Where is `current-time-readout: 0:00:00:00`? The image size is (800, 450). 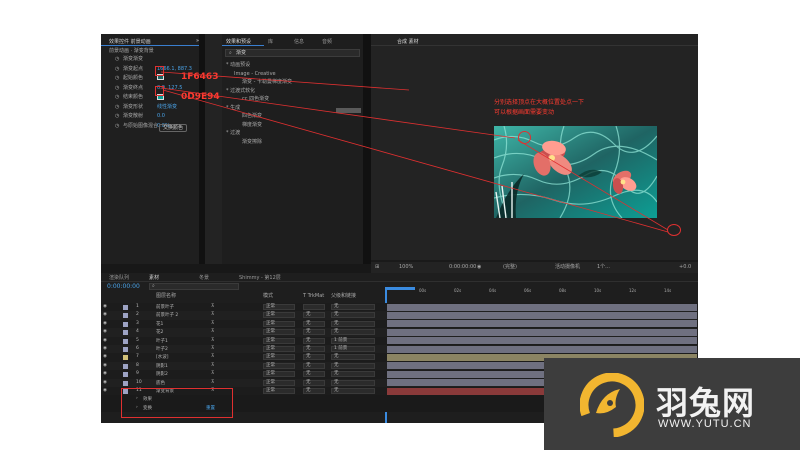 current-time-readout: 0:00:00:00 is located at coordinates (462, 267).